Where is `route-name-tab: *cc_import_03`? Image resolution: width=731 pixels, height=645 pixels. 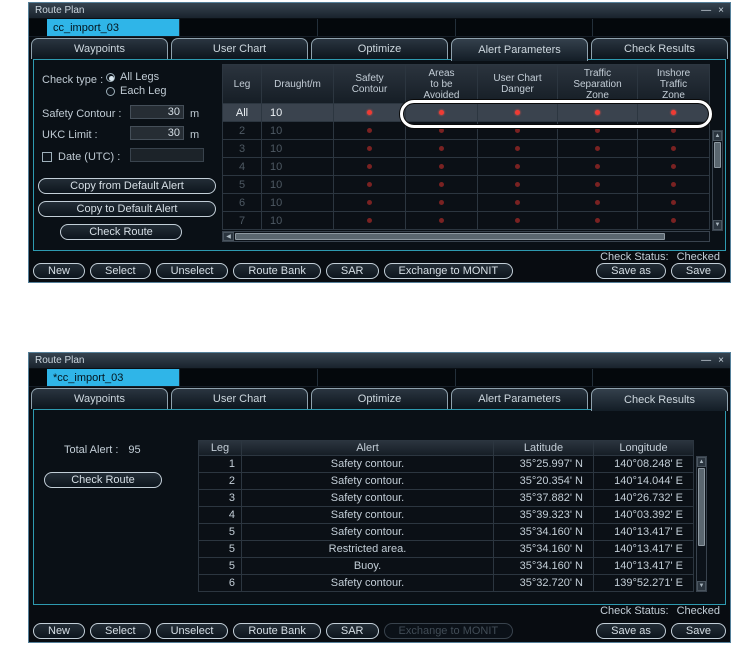
route-name-tab: *cc_import_03 is located at coordinates (113, 377).